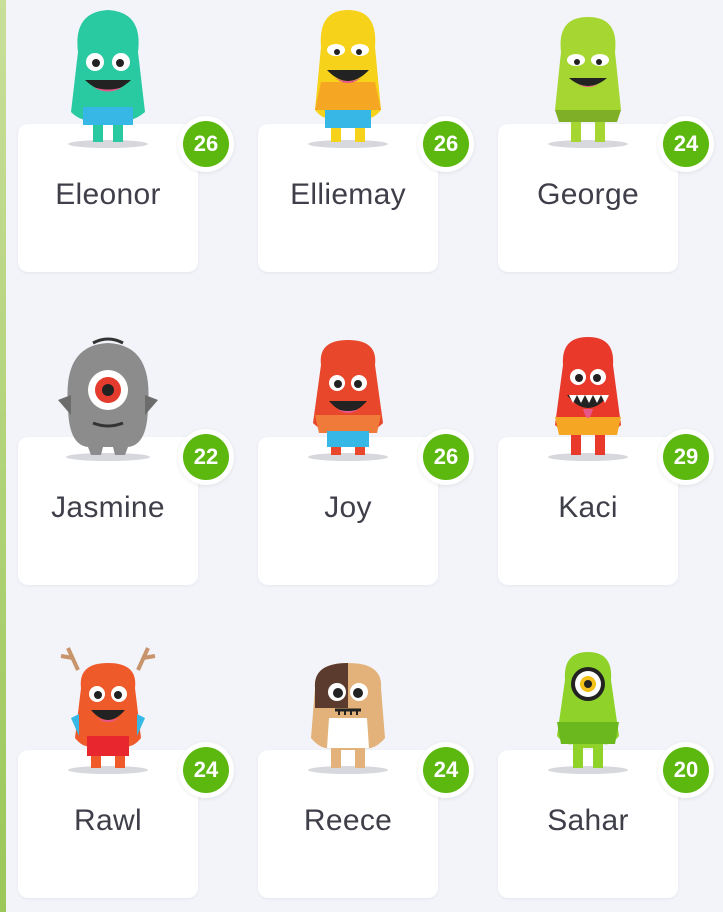 The height and width of the screenshot is (912, 723). I want to click on student-card-eleonor: Eleonor 26, so click(126, 136).